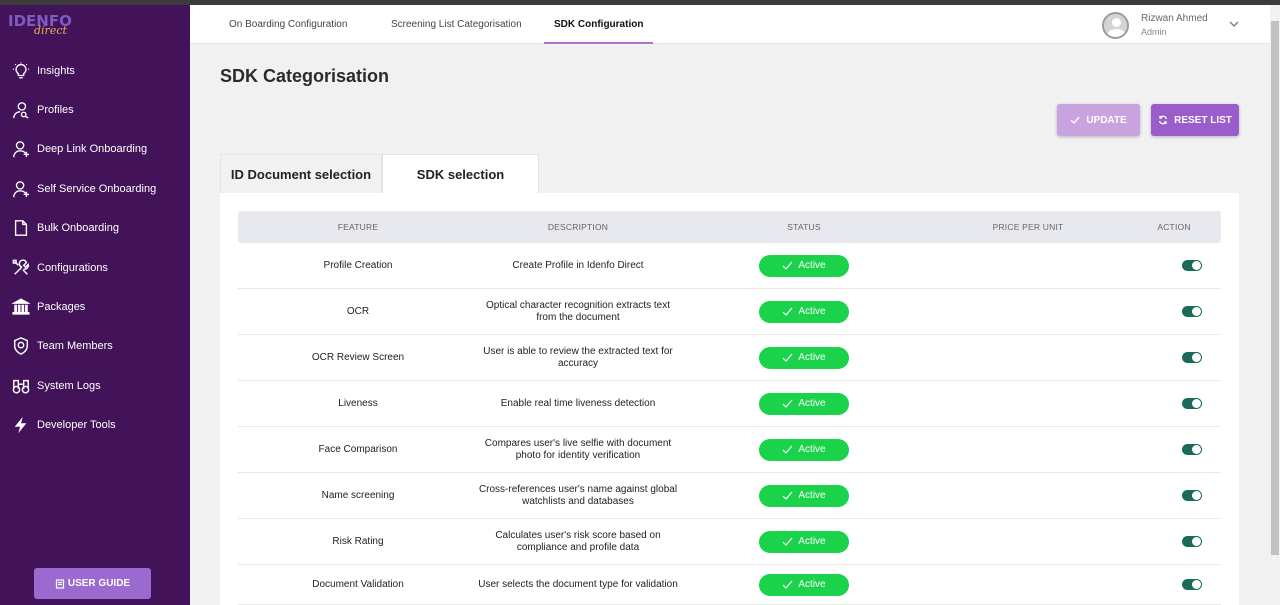 The width and height of the screenshot is (1280, 605). What do you see at coordinates (577, 363) in the screenshot?
I see `description-line-2: accuracy` at bounding box center [577, 363].